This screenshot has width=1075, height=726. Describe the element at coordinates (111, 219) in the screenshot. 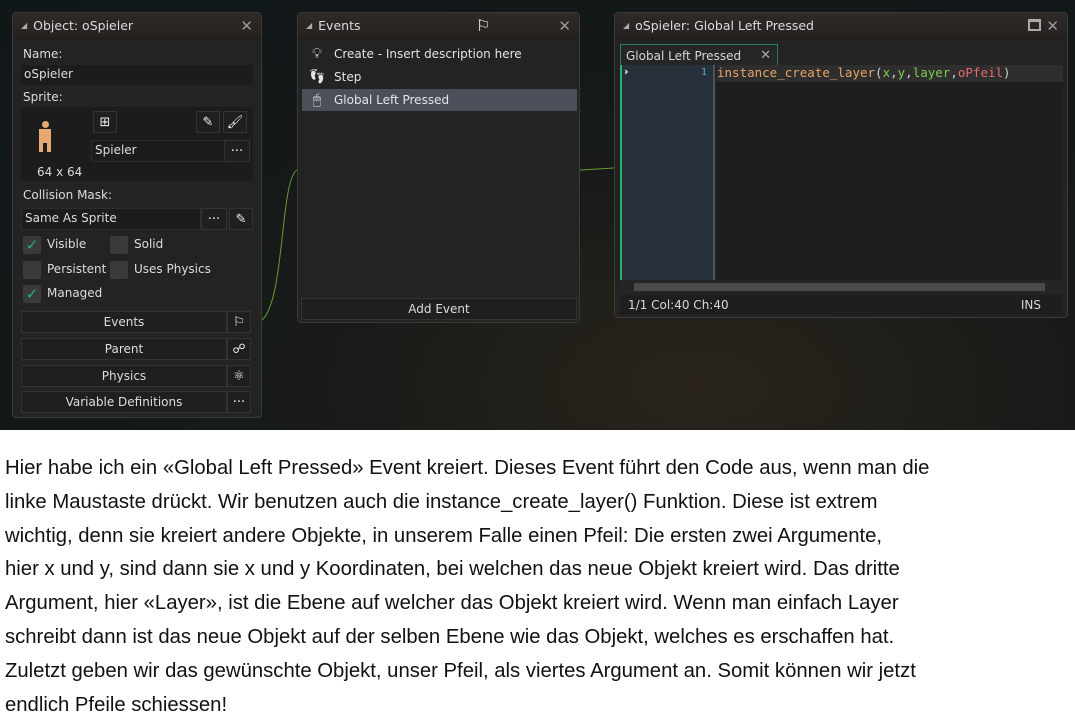

I see `collision-select: Same As Sprite` at that location.